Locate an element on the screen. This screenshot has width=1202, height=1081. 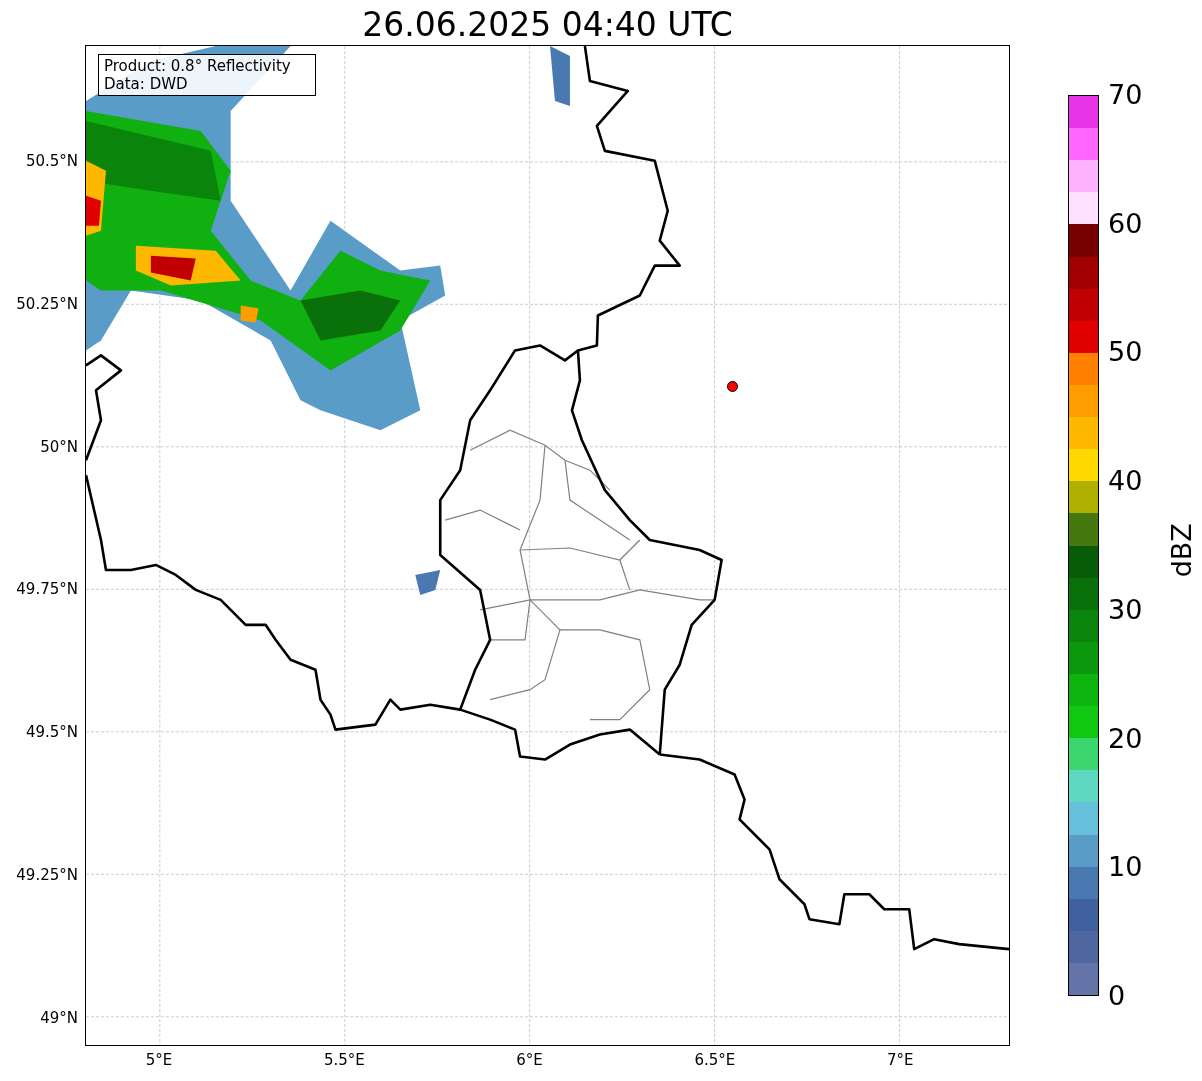
legend-text: Product: 0.8° Reflectivity is located at coordinates (198, 66).